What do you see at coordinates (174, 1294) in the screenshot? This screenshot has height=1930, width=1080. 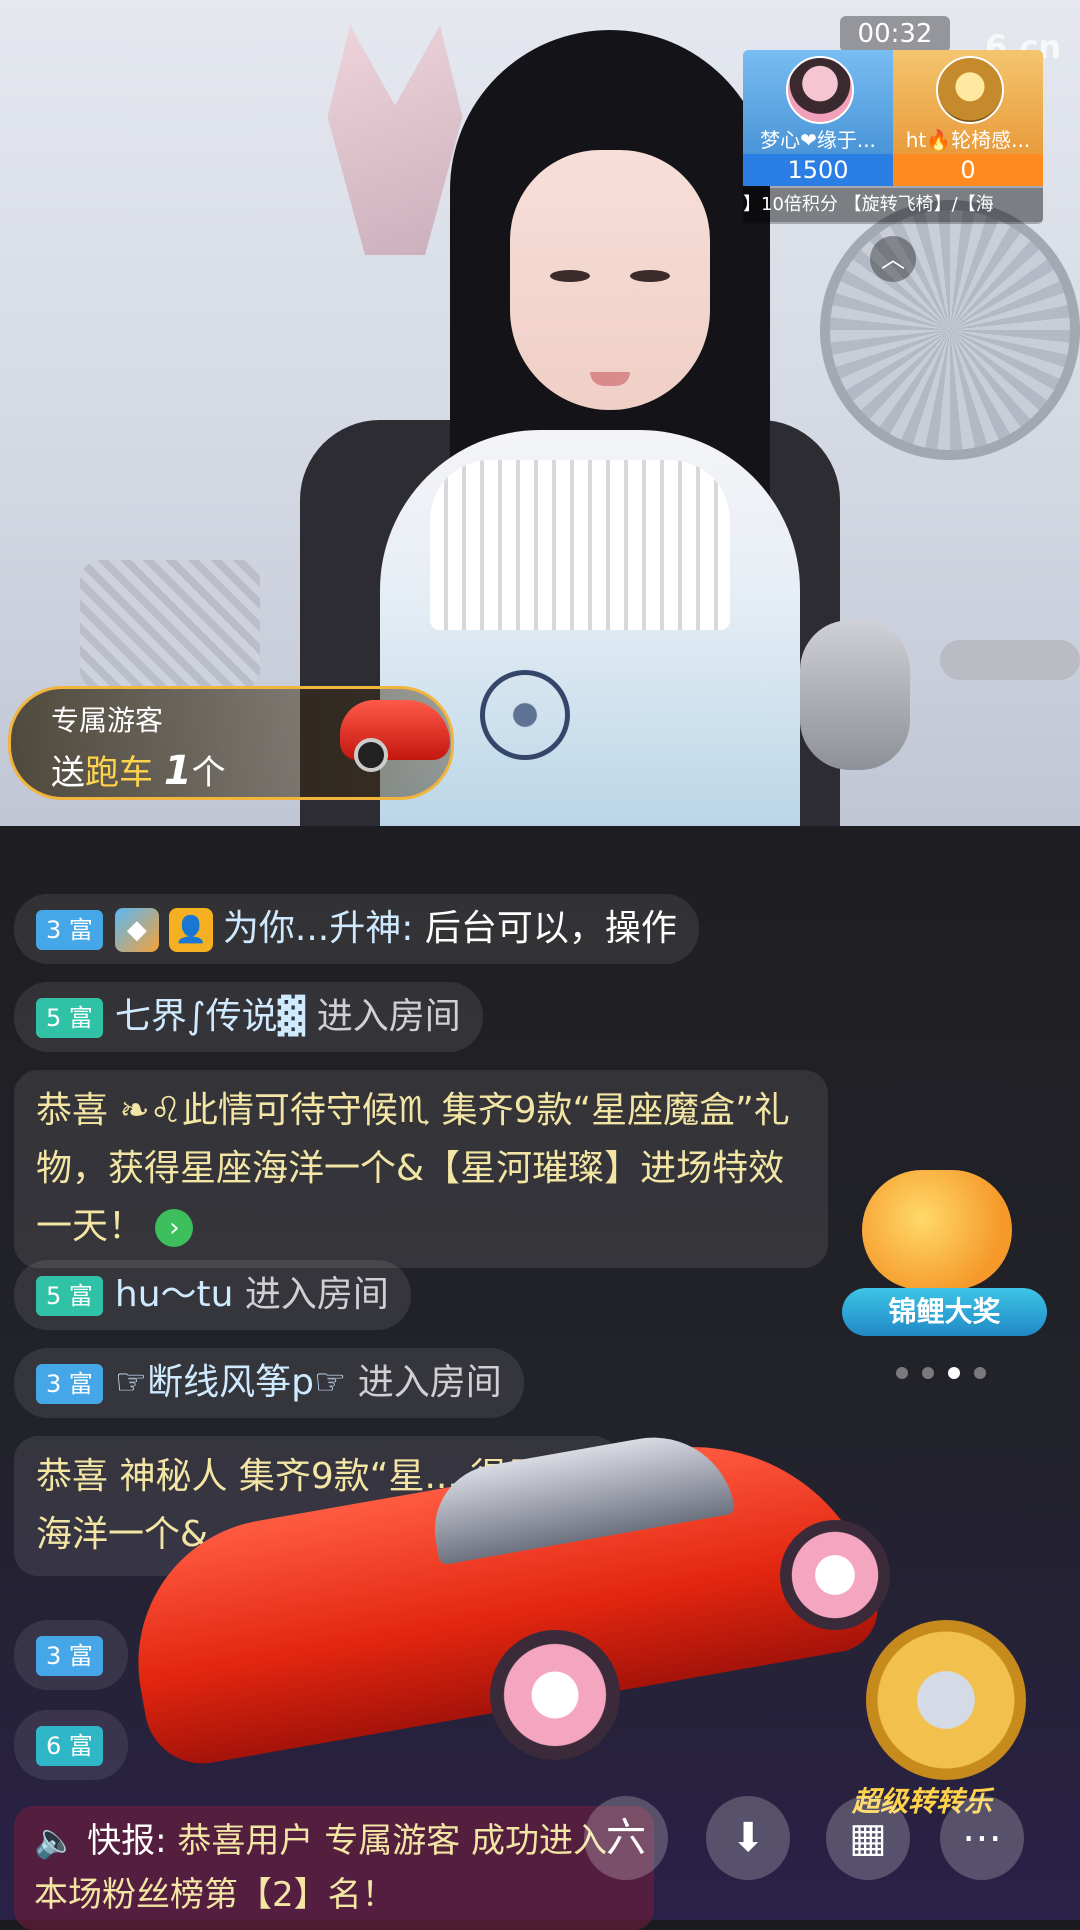 I see `chat-username: hu～tu` at bounding box center [174, 1294].